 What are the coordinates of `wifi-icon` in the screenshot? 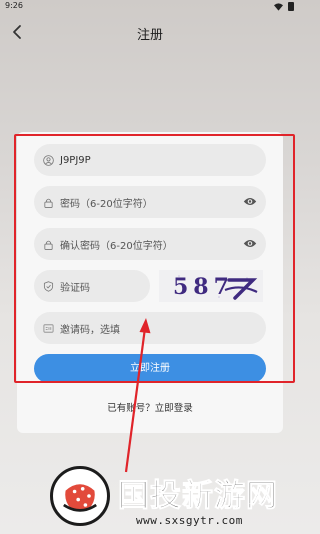 It's located at (278, 6).